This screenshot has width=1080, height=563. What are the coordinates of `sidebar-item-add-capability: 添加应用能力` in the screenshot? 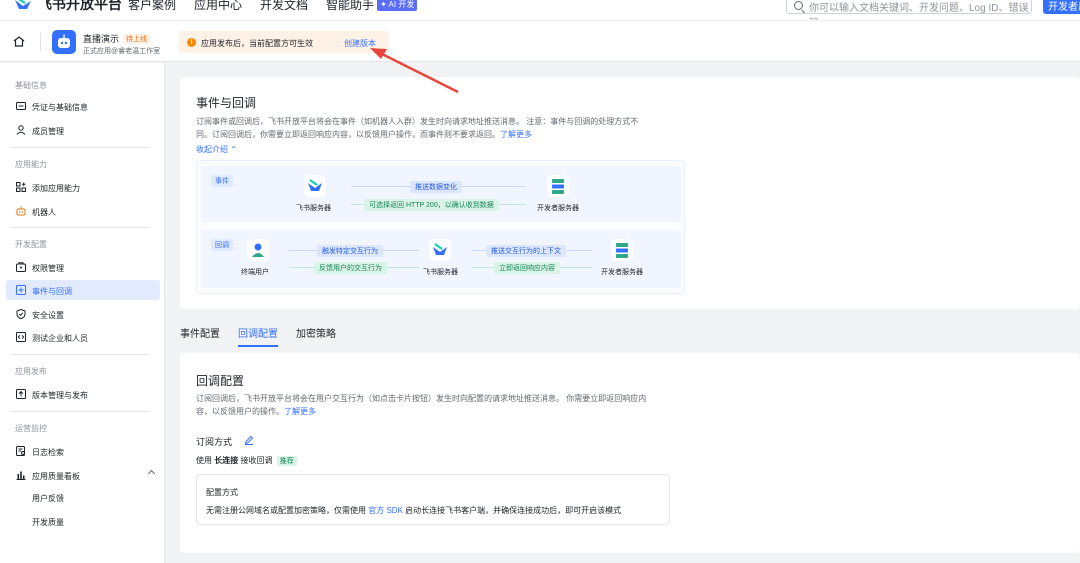 It's located at (83, 187).